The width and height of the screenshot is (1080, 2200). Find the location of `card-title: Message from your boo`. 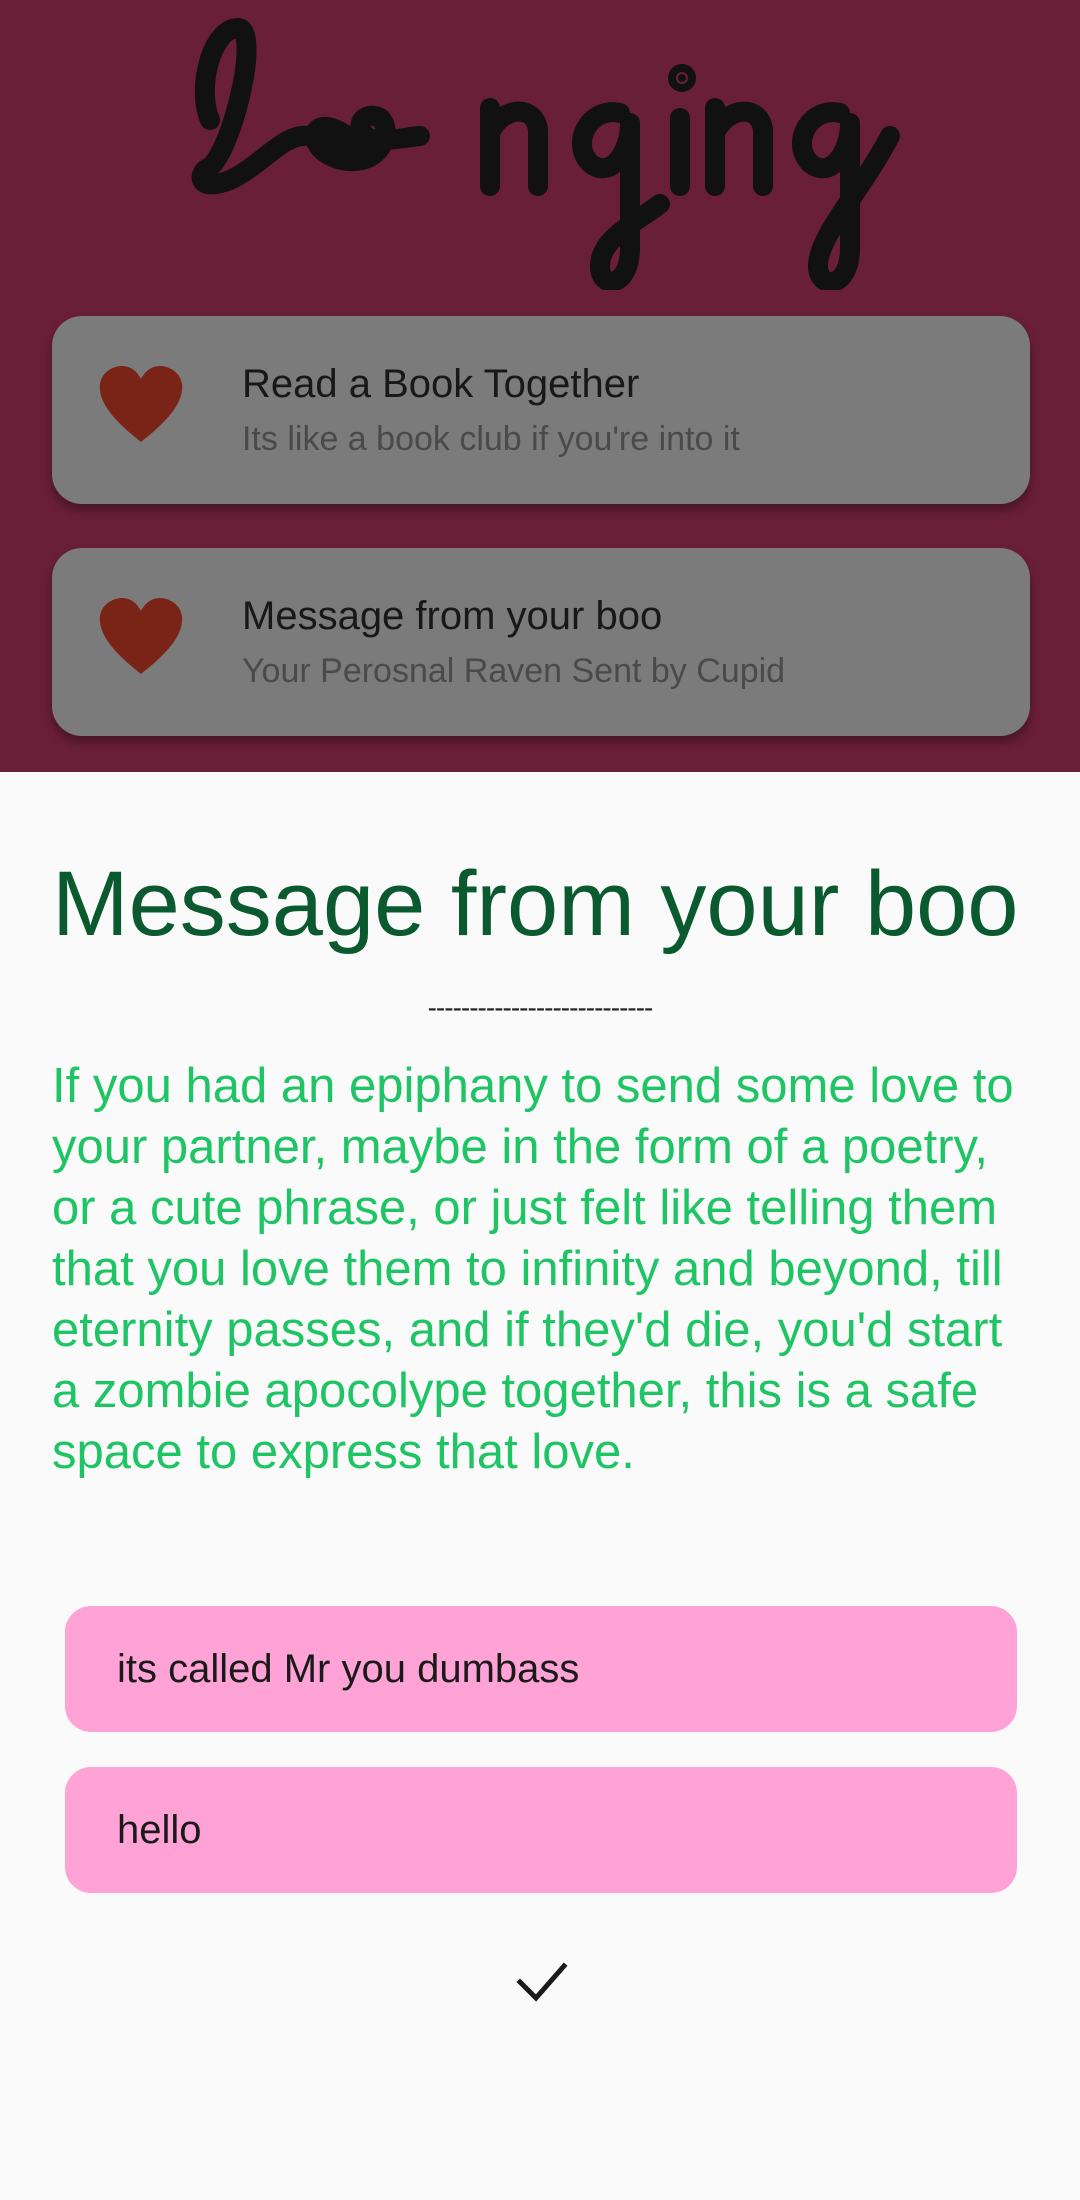

card-title: Message from your boo is located at coordinates (452, 616).